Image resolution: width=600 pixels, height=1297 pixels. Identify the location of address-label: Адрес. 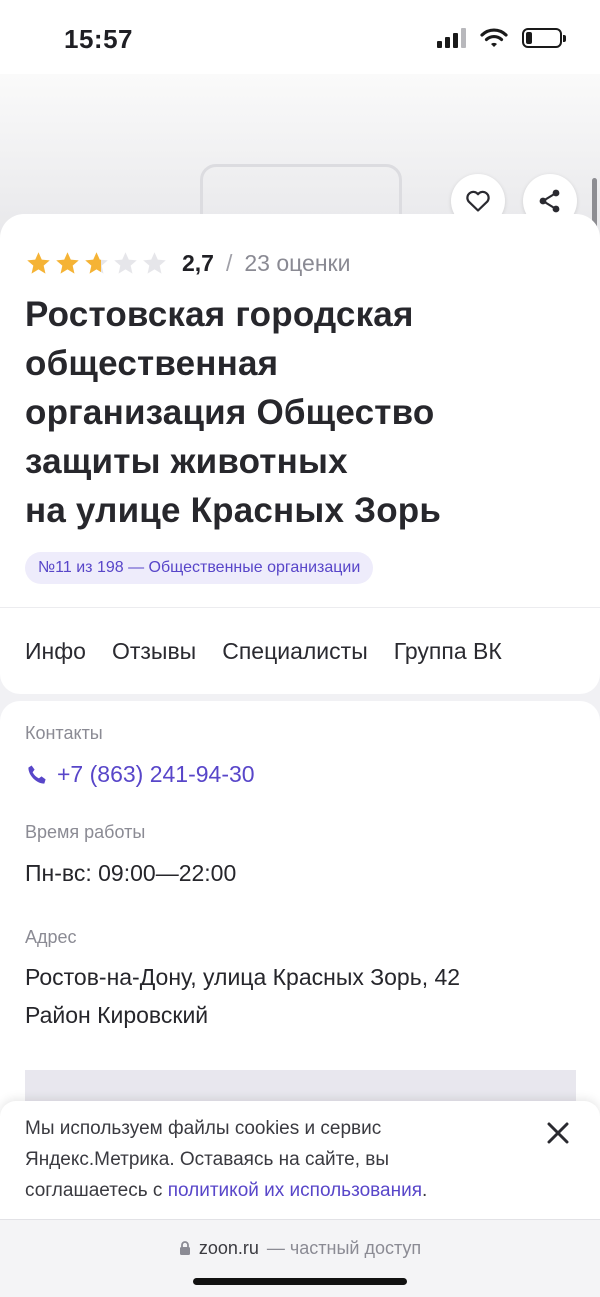
(51, 937).